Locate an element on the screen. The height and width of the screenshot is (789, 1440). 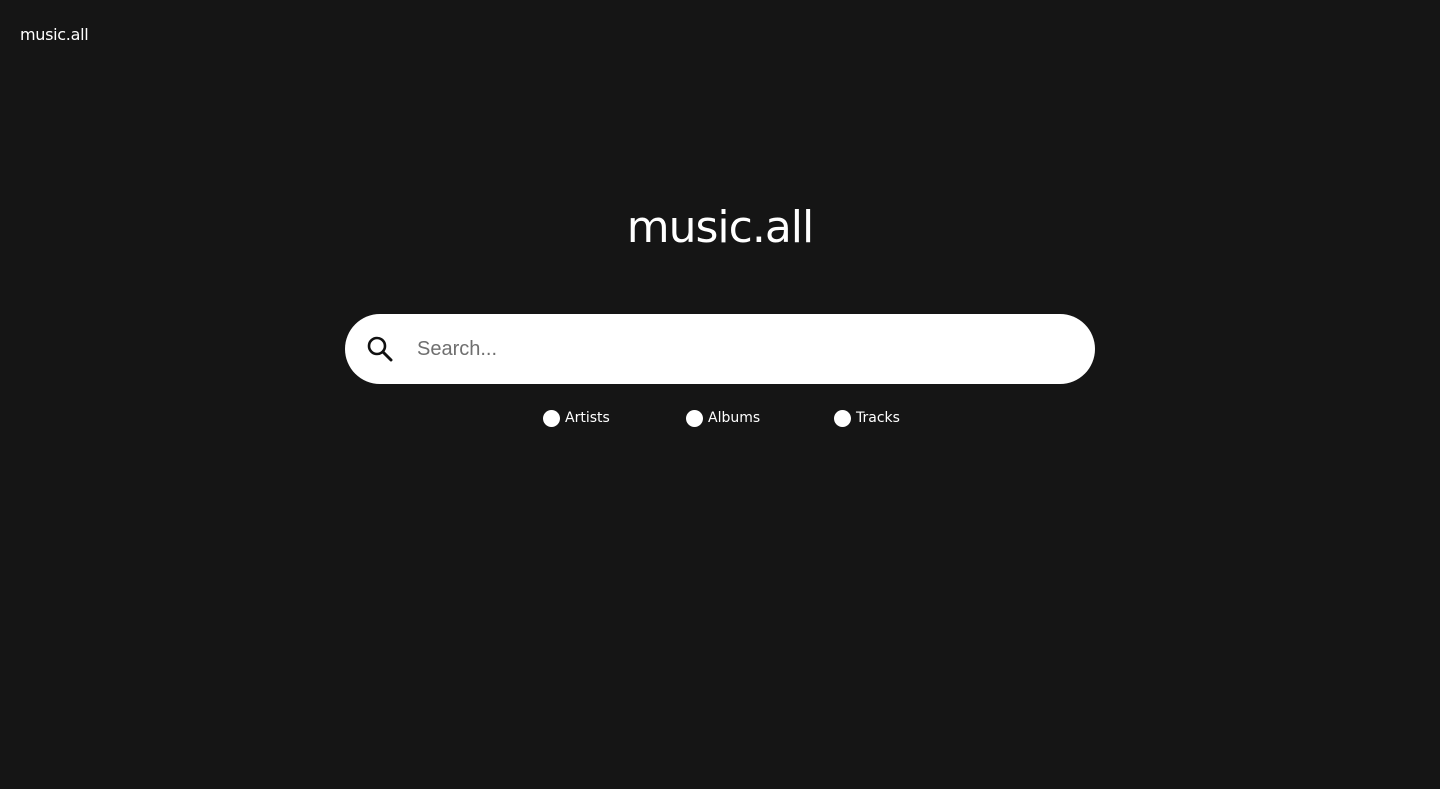
filter-artists: Artists is located at coordinates (576, 418).